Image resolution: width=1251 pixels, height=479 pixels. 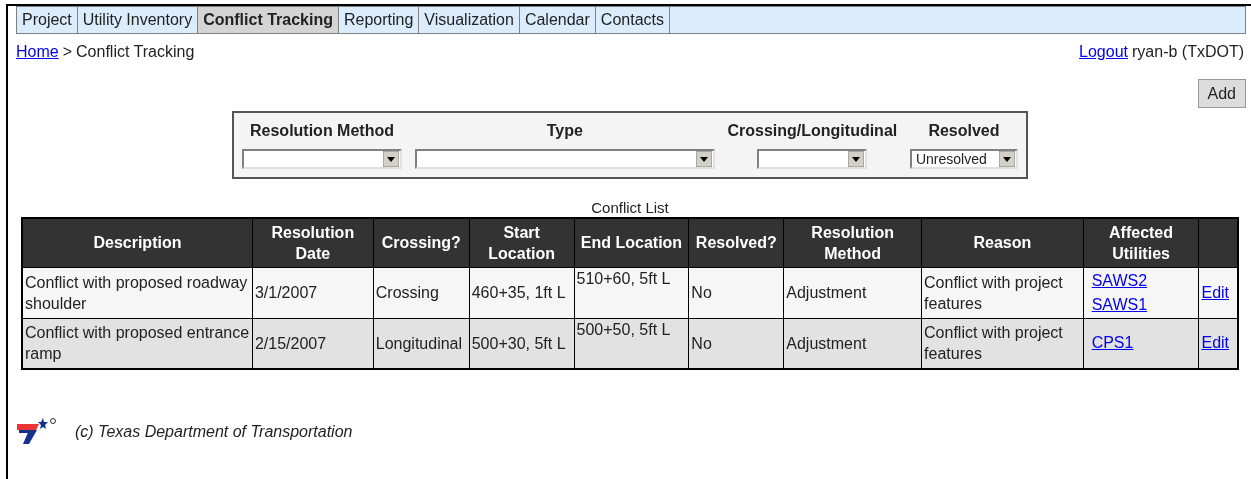 I want to click on column-header: Start Location, so click(x=522, y=242).